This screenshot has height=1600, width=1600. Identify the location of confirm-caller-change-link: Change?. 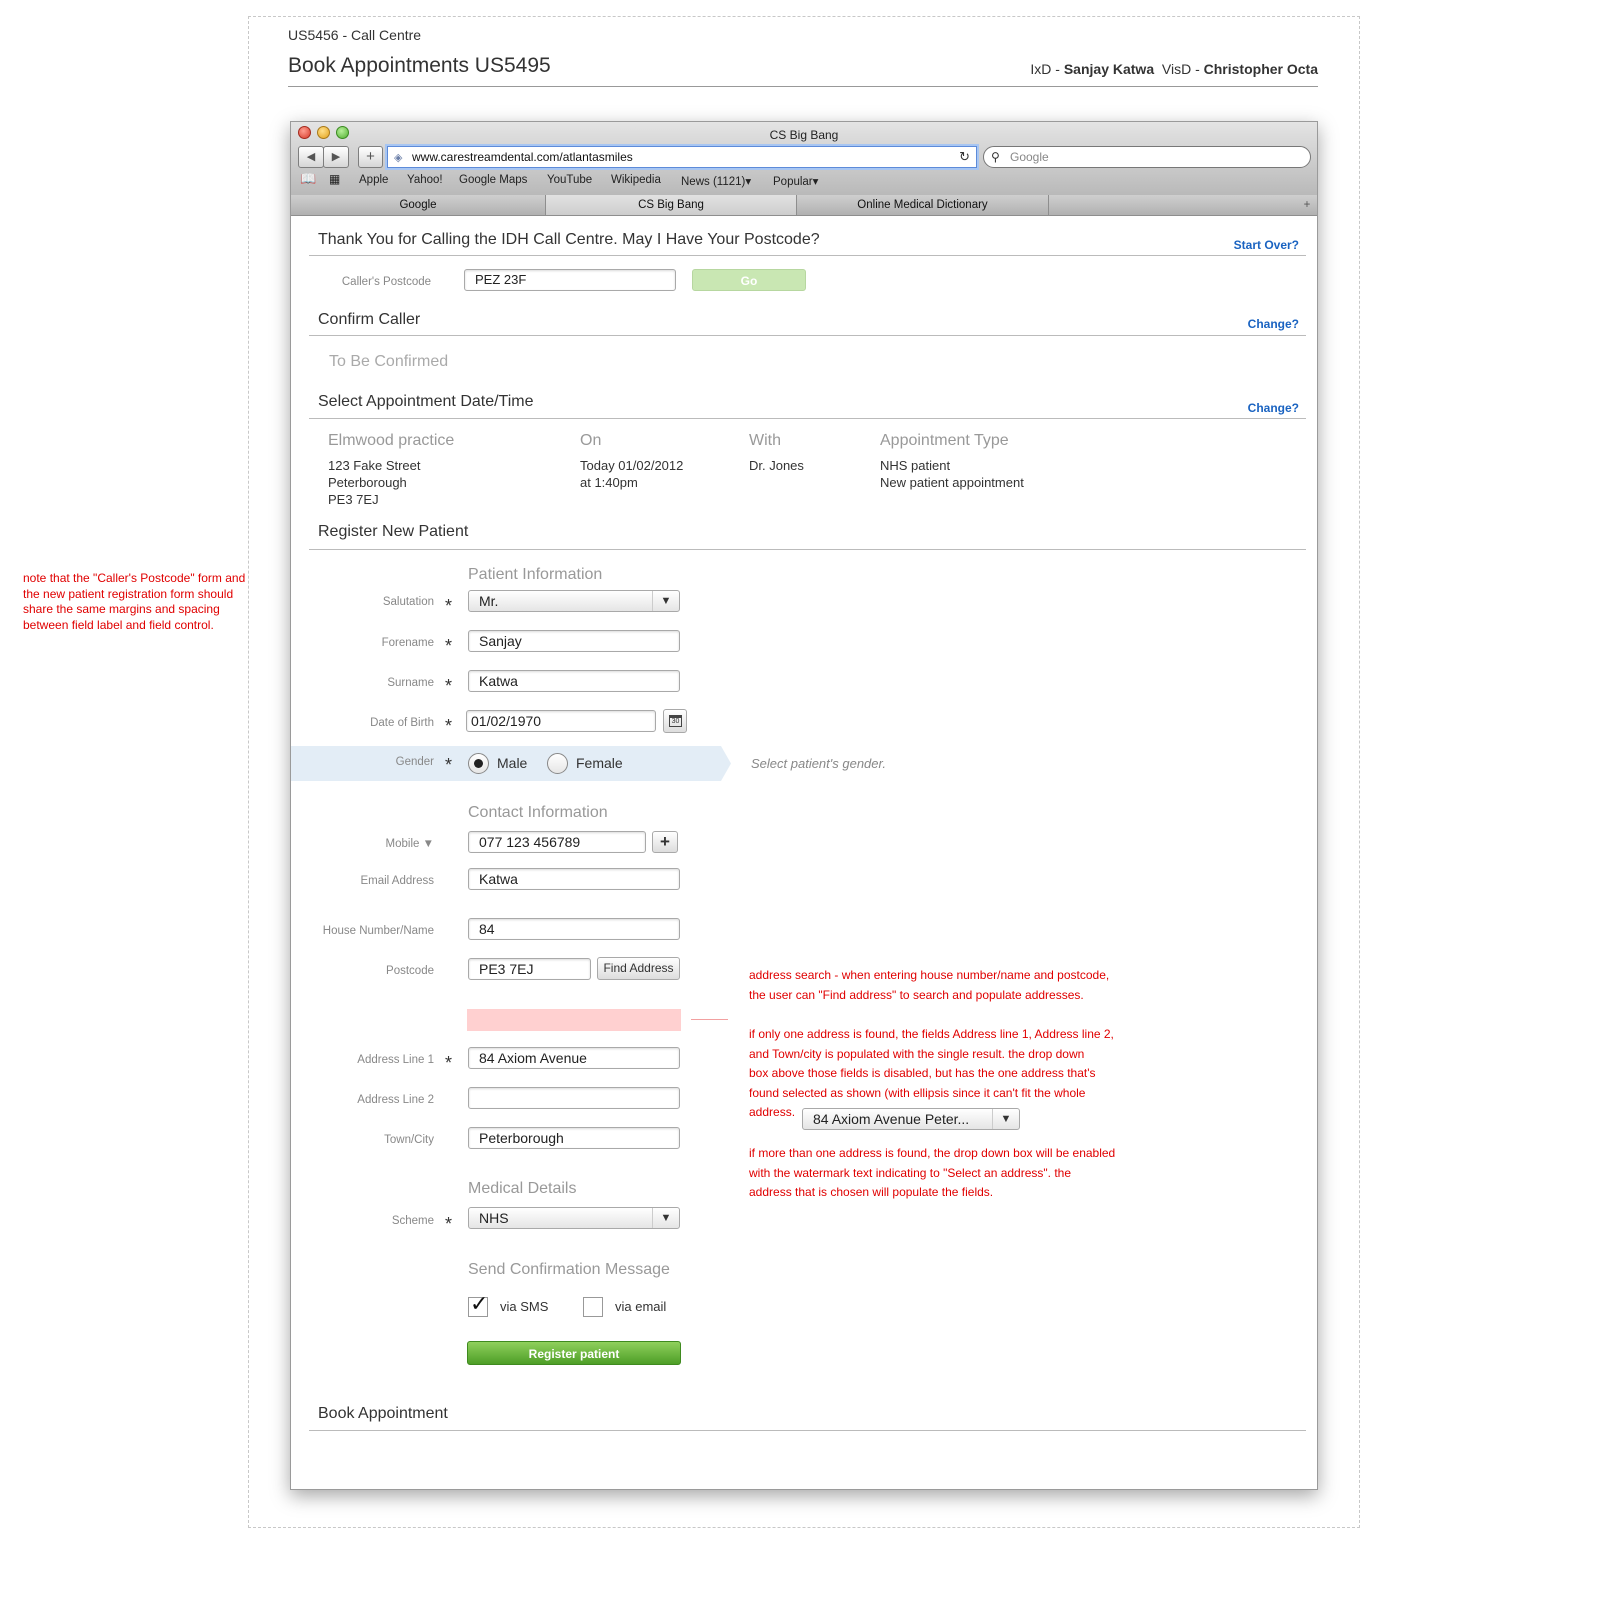
(1273, 324).